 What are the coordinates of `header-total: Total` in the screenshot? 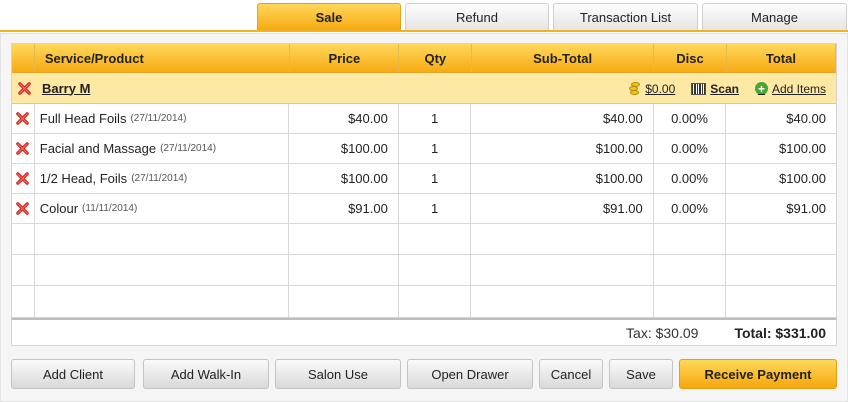 It's located at (781, 58).